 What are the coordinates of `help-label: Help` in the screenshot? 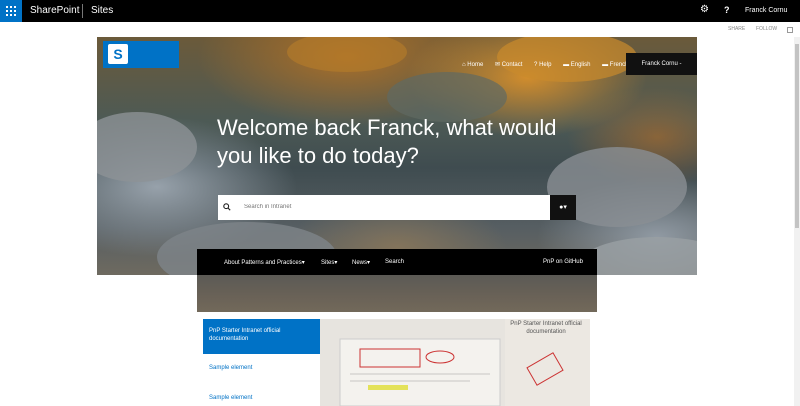 It's located at (545, 65).